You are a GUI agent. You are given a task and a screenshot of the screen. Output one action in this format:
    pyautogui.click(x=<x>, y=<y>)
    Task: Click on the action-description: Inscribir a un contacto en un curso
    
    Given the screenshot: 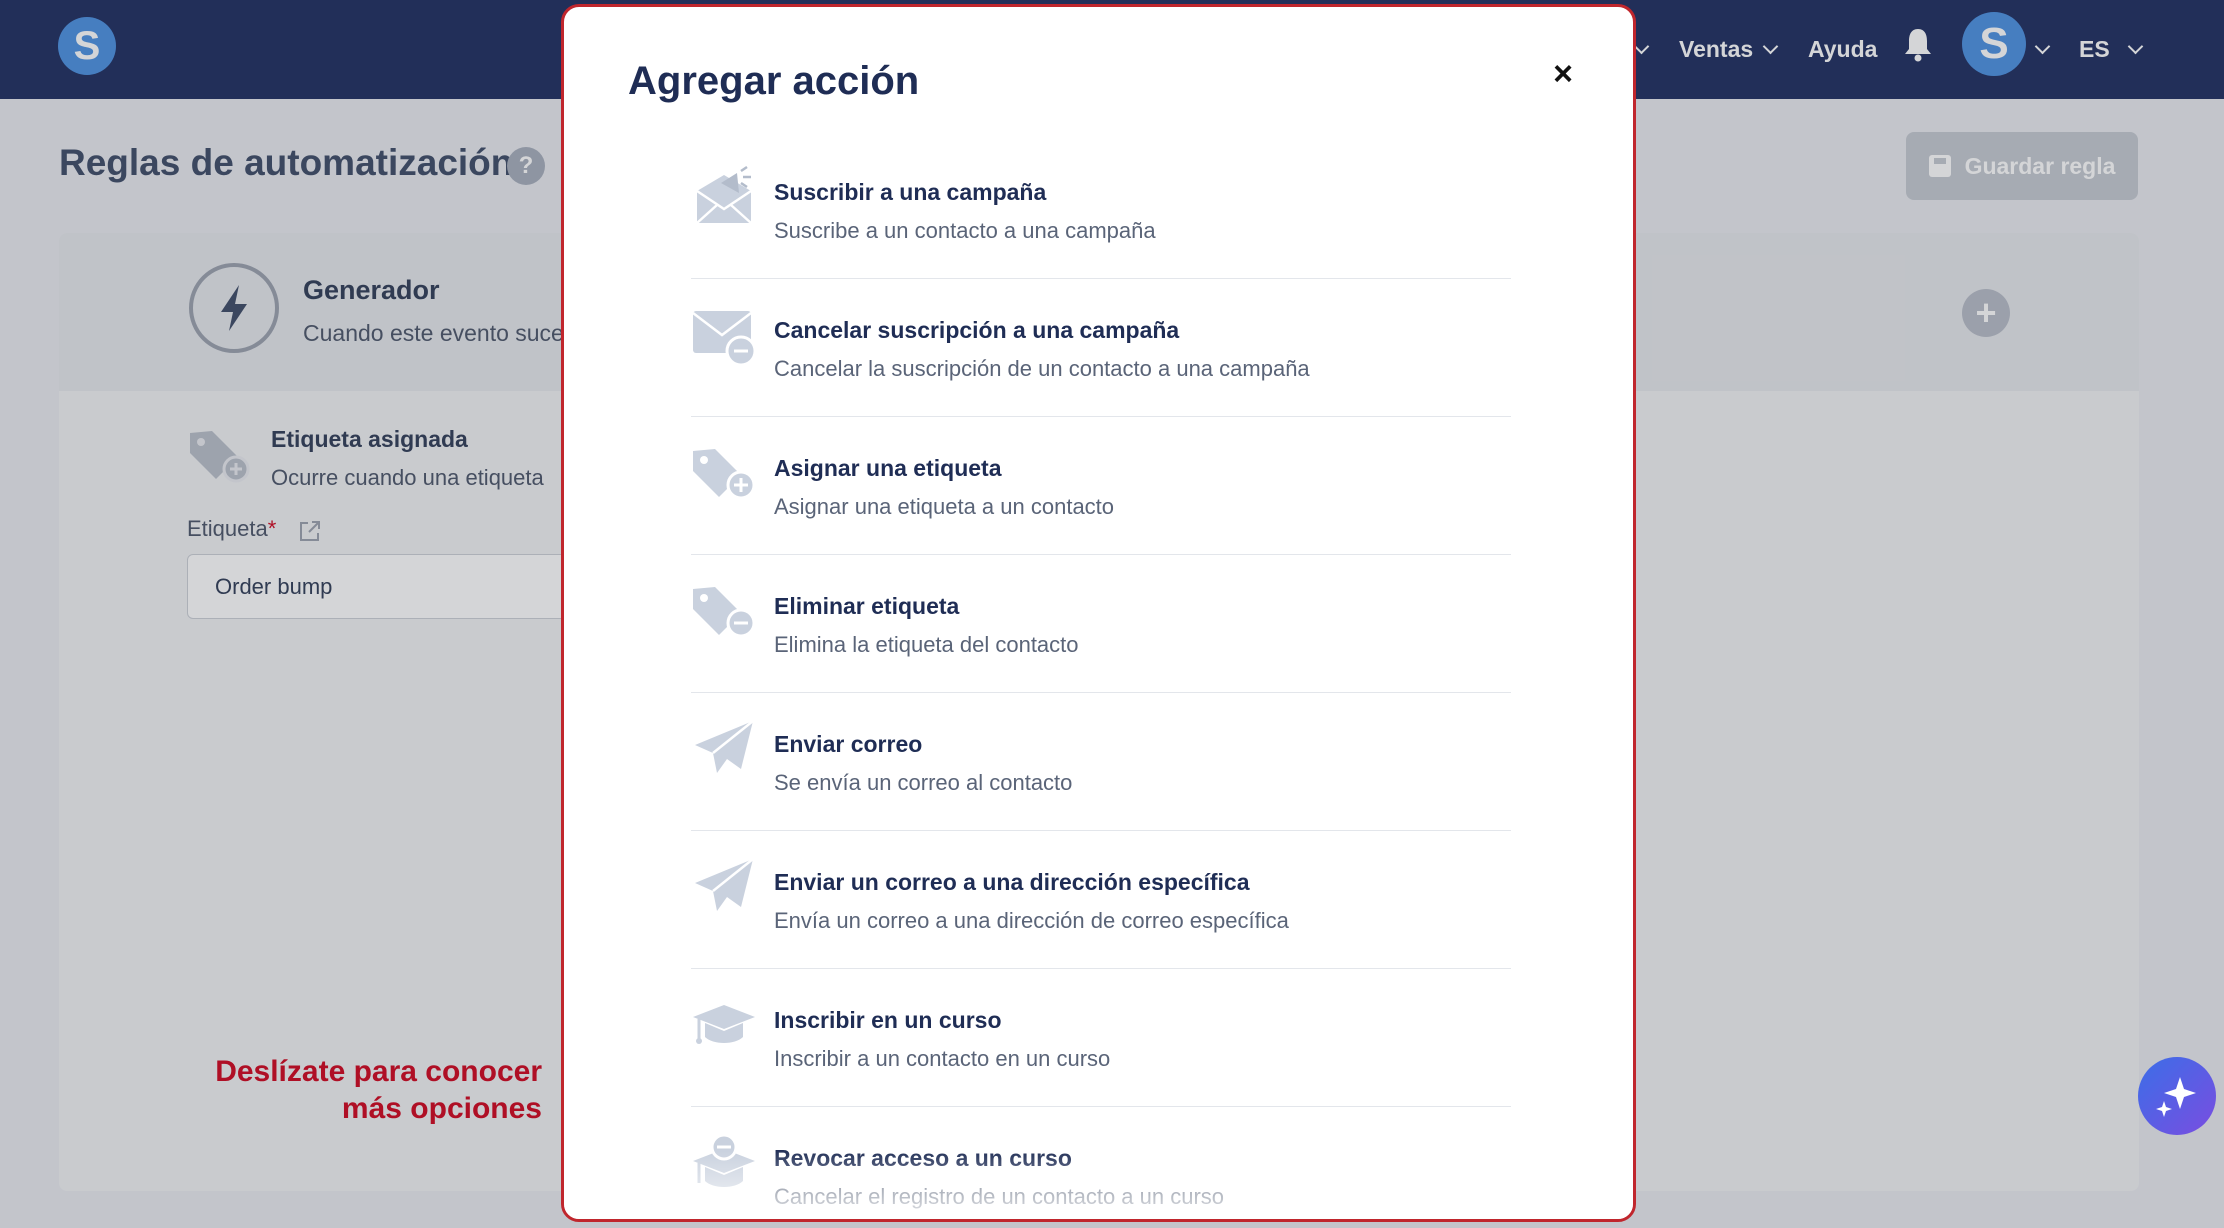 What is the action you would take?
    pyautogui.click(x=942, y=1058)
    